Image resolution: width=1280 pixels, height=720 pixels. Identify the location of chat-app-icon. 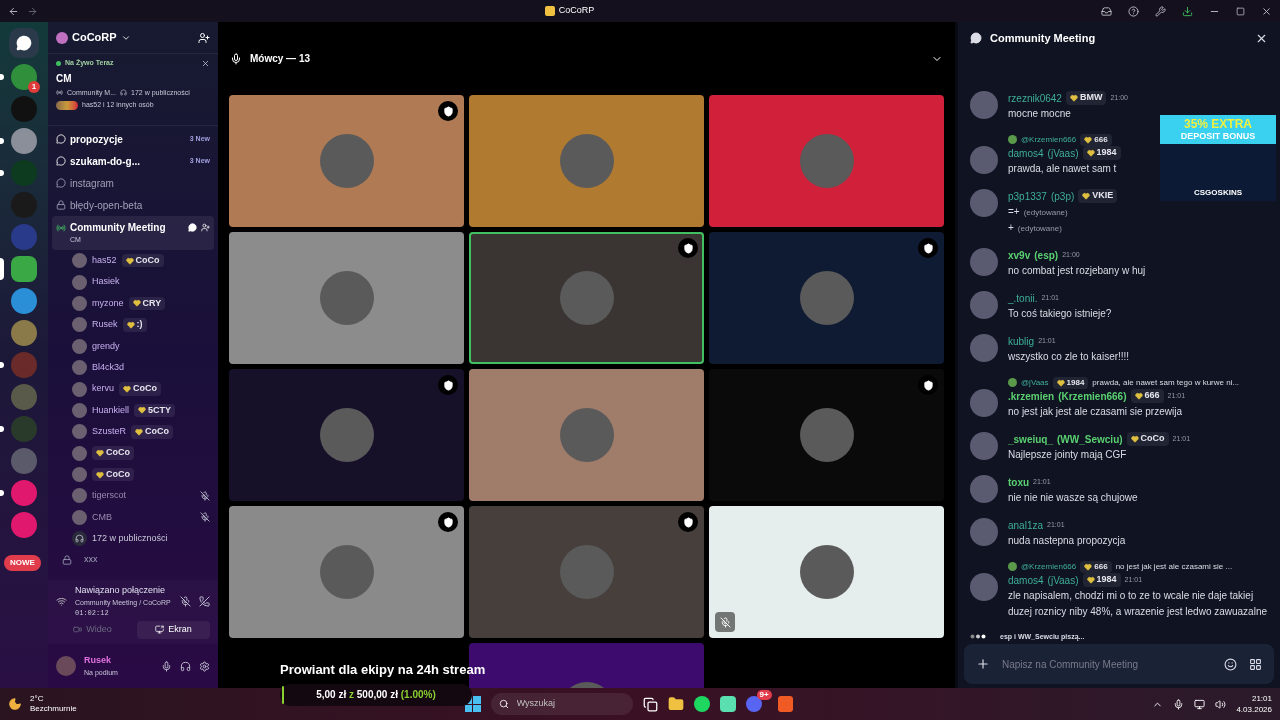
(727, 704).